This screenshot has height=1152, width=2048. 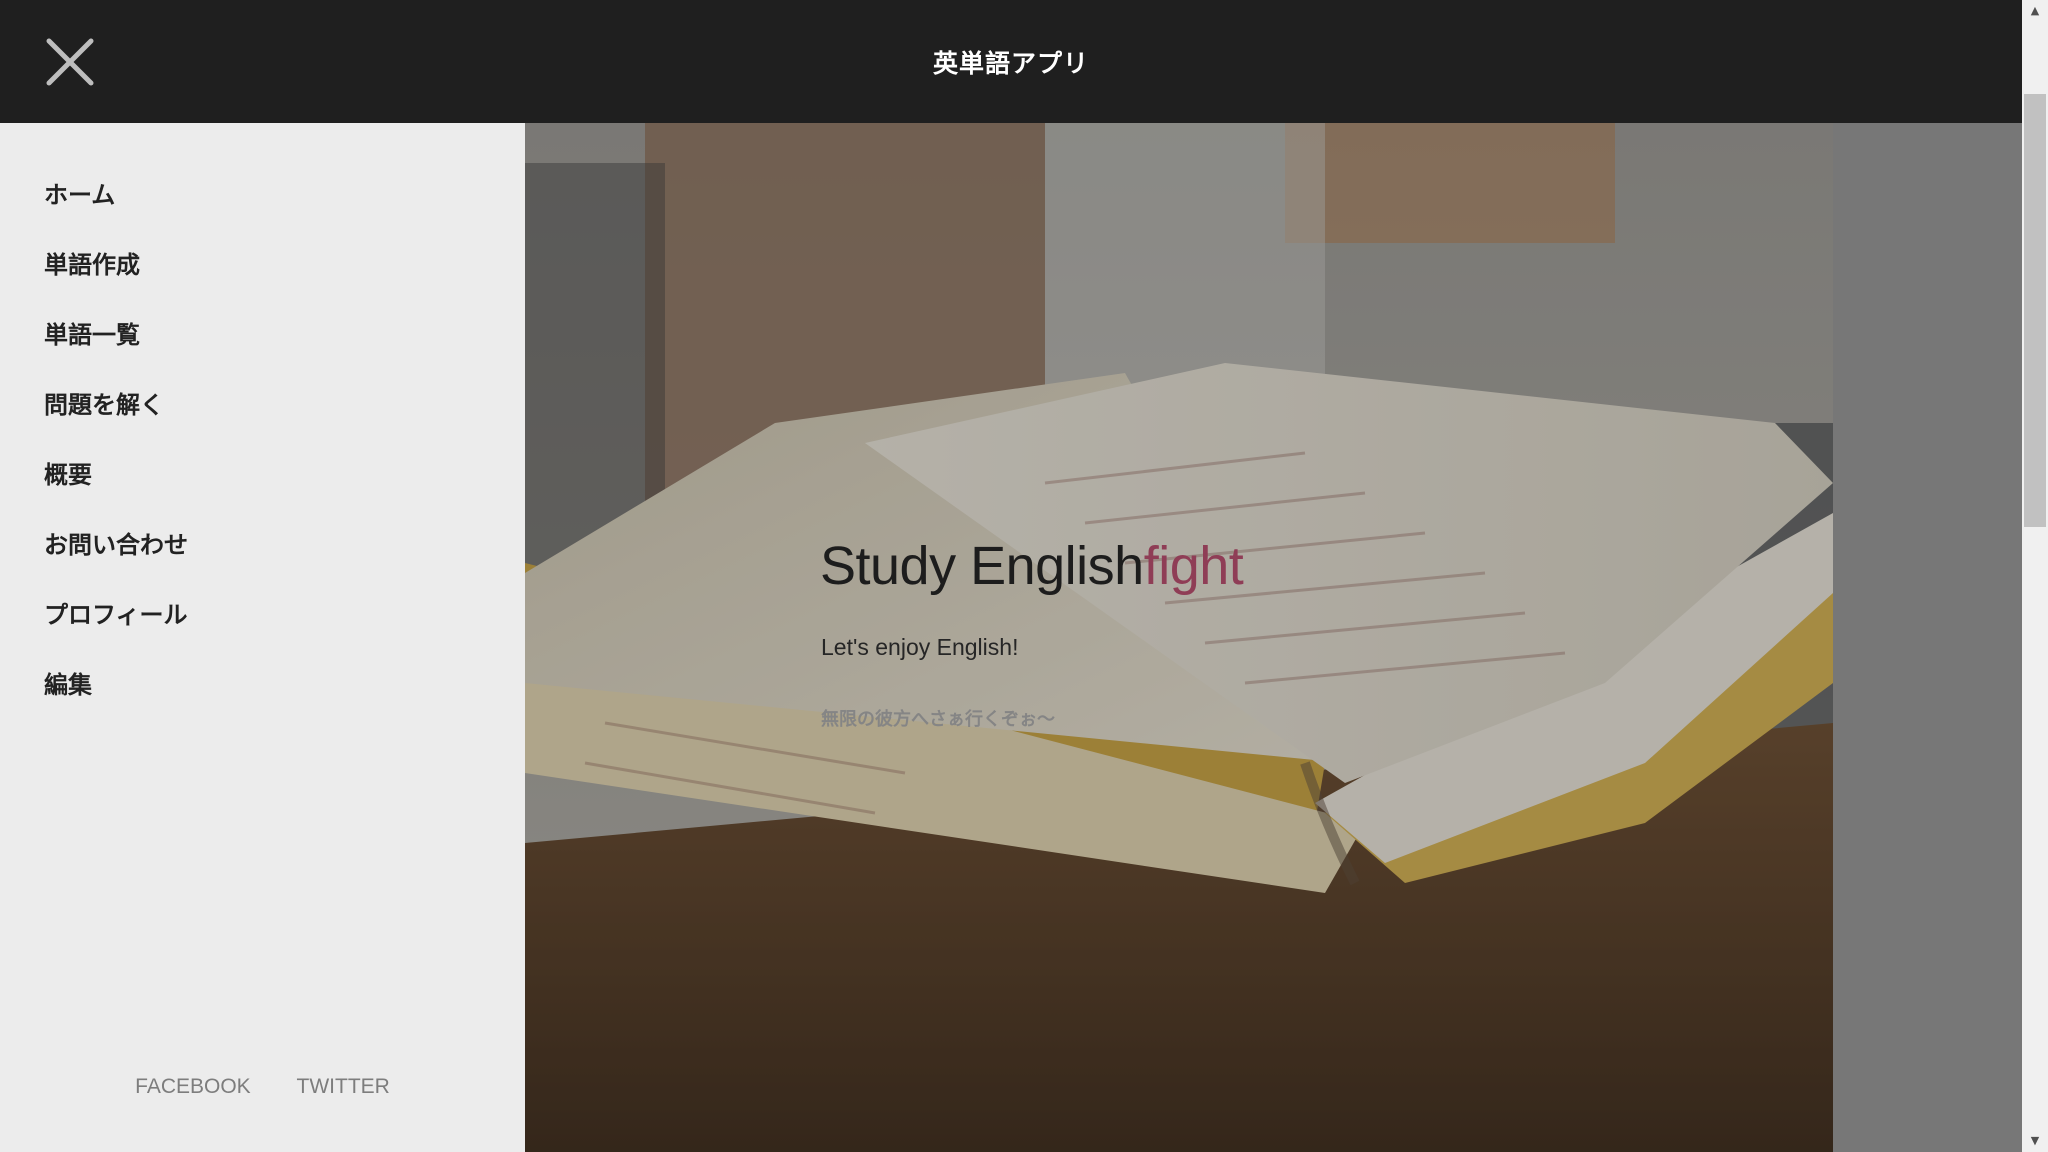 I want to click on social-links: FACEBOOK TWITTER, so click(x=262, y=1087).